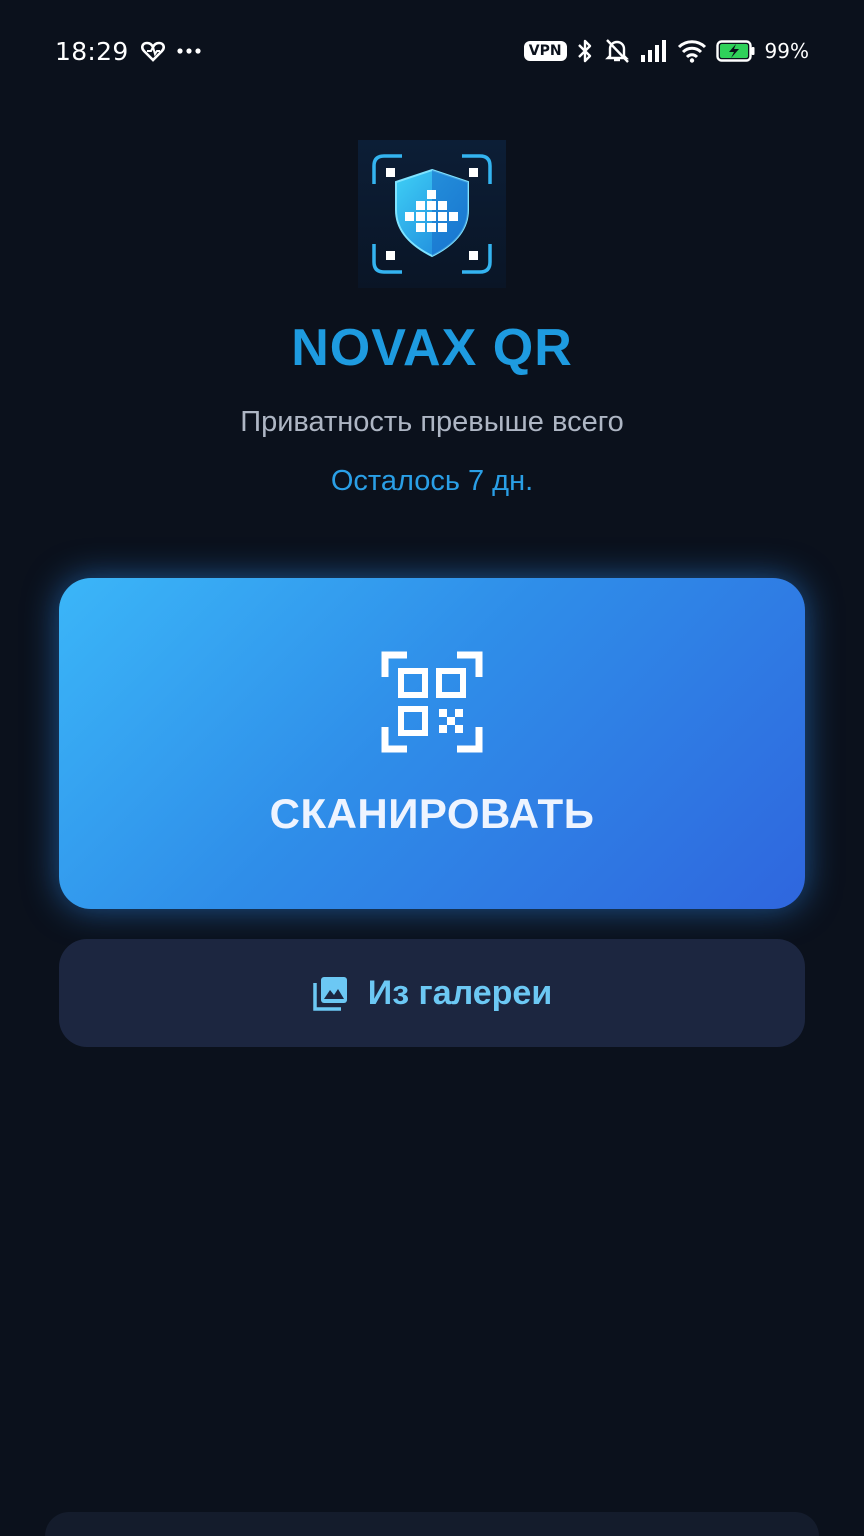 The image size is (864, 1536). I want to click on battery-charging-icon, so click(735, 51).